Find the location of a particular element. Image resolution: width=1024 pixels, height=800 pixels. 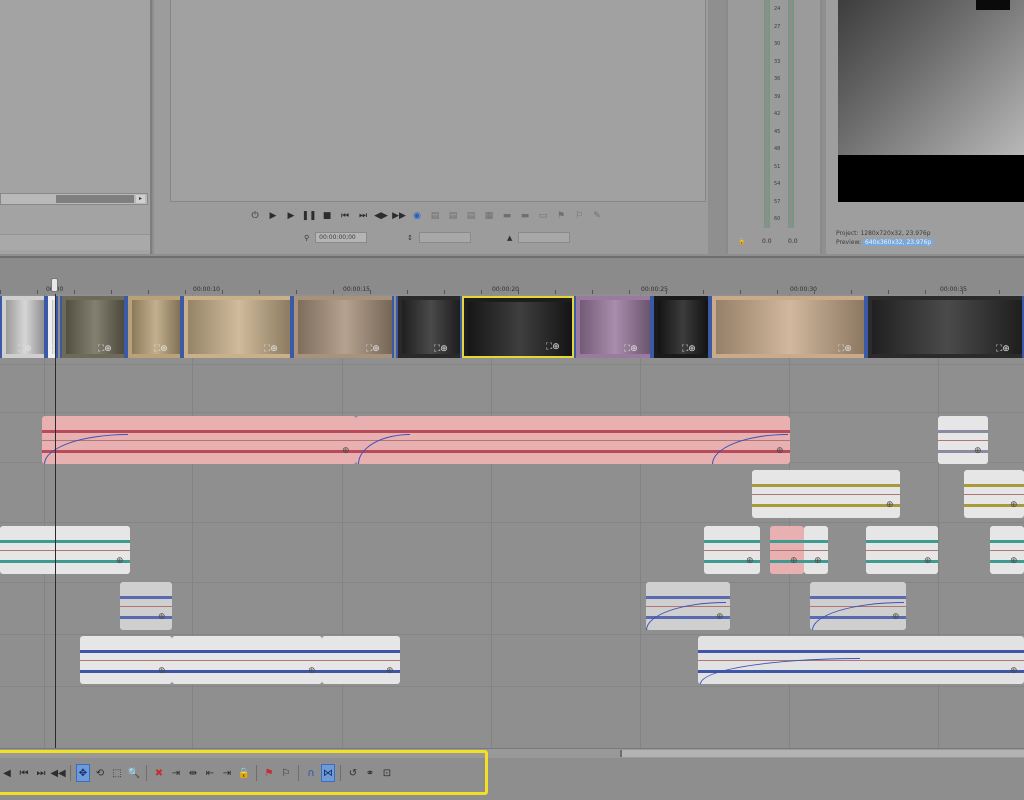

mark-out-icon: ▤ is located at coordinates (453, 216).